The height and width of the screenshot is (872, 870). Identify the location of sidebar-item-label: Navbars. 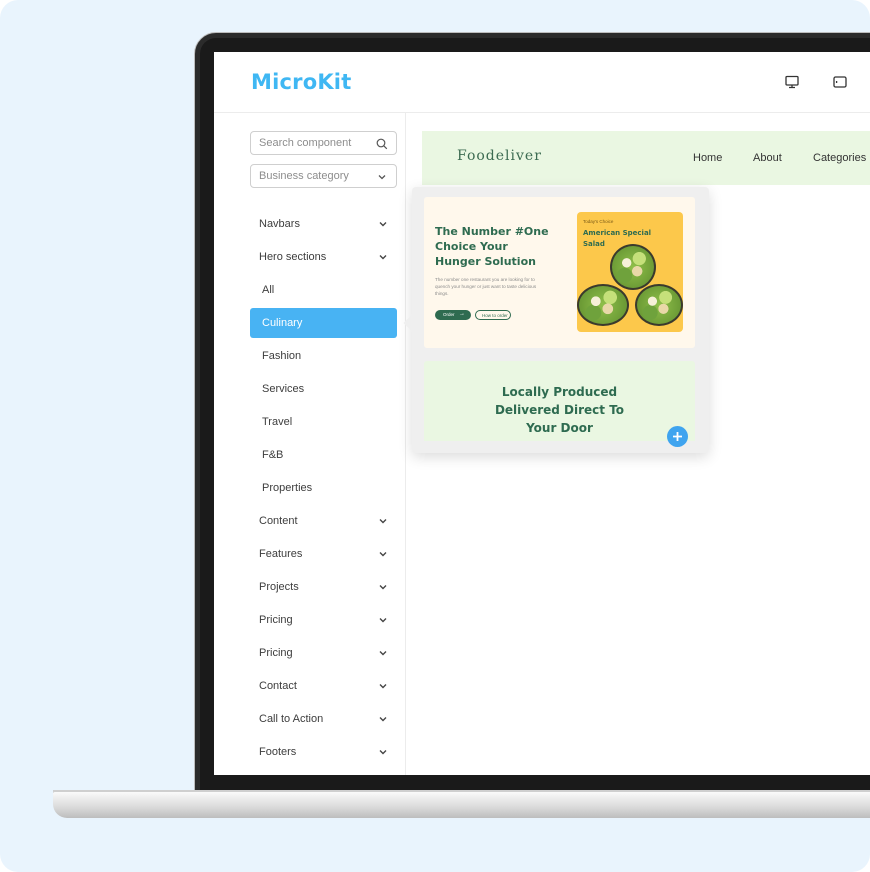
(279, 224).